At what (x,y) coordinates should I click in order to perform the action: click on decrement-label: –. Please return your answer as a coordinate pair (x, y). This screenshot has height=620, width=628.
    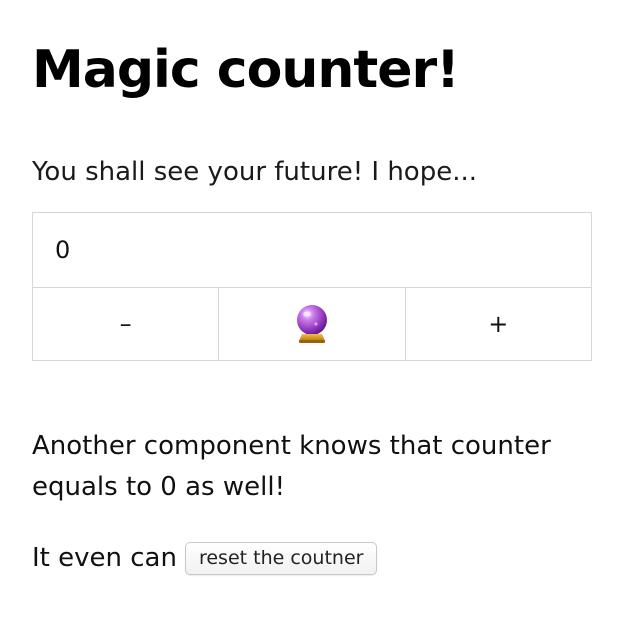
    Looking at the image, I should click on (125, 324).